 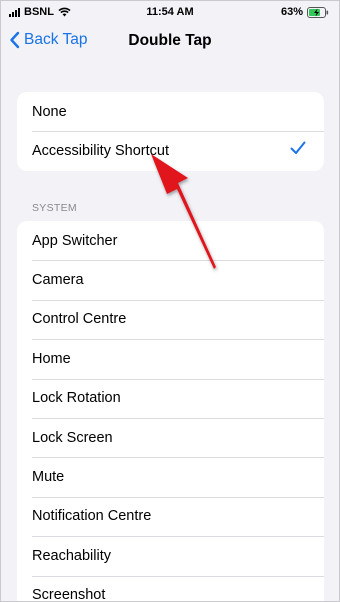 What do you see at coordinates (92, 516) in the screenshot?
I see `option-label: Notification Centre` at bounding box center [92, 516].